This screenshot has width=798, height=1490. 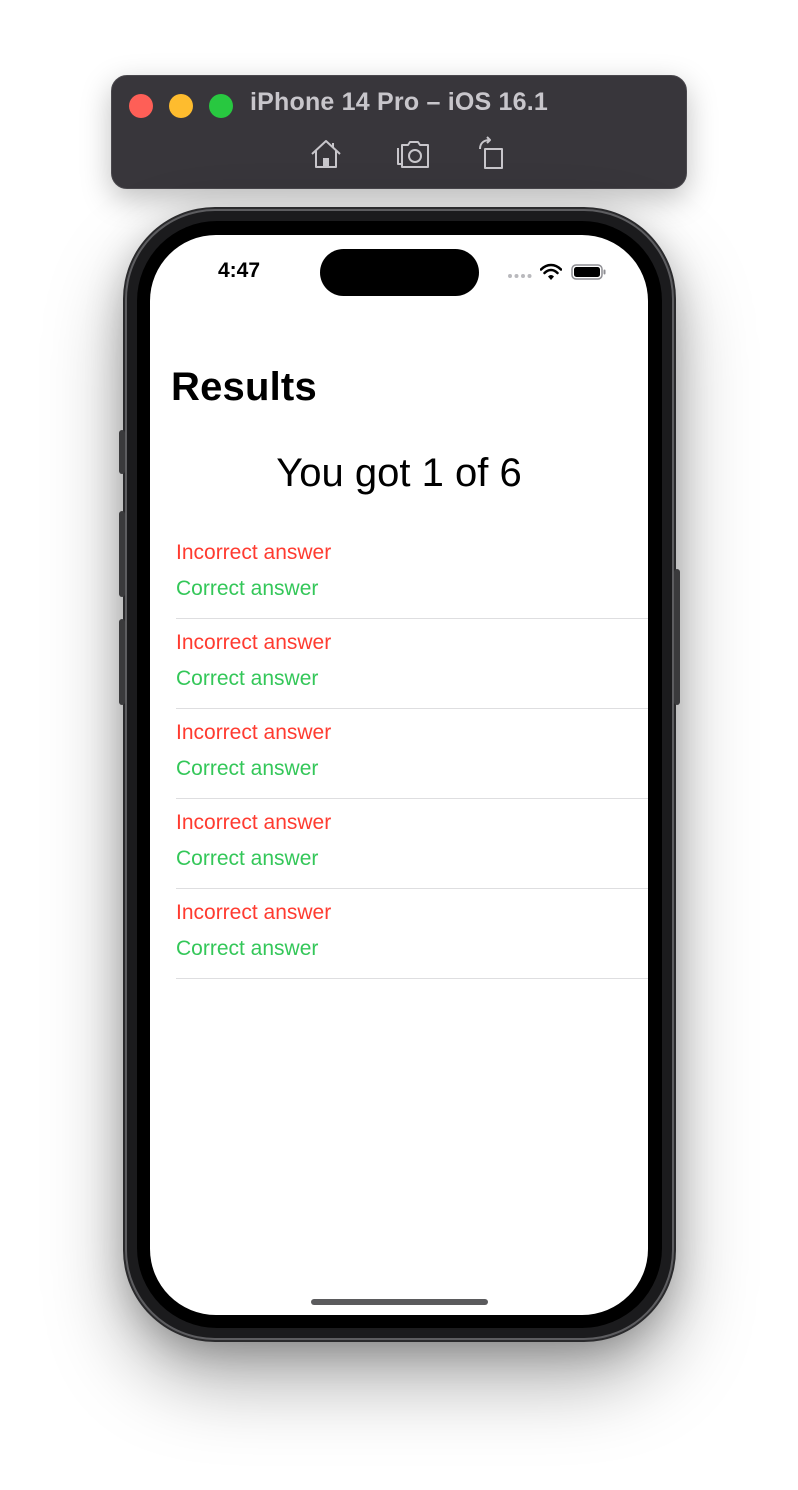 What do you see at coordinates (520, 276) in the screenshot?
I see `cellular-signal-icon` at bounding box center [520, 276].